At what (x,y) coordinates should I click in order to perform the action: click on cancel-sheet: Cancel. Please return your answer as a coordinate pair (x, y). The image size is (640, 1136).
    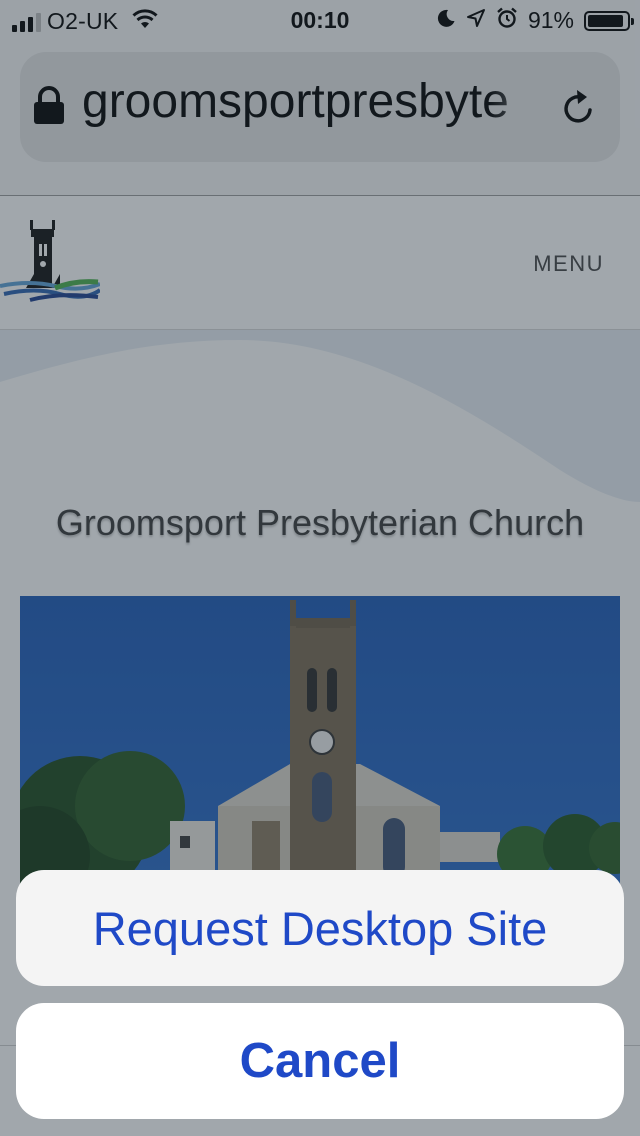
    Looking at the image, I should click on (320, 1061).